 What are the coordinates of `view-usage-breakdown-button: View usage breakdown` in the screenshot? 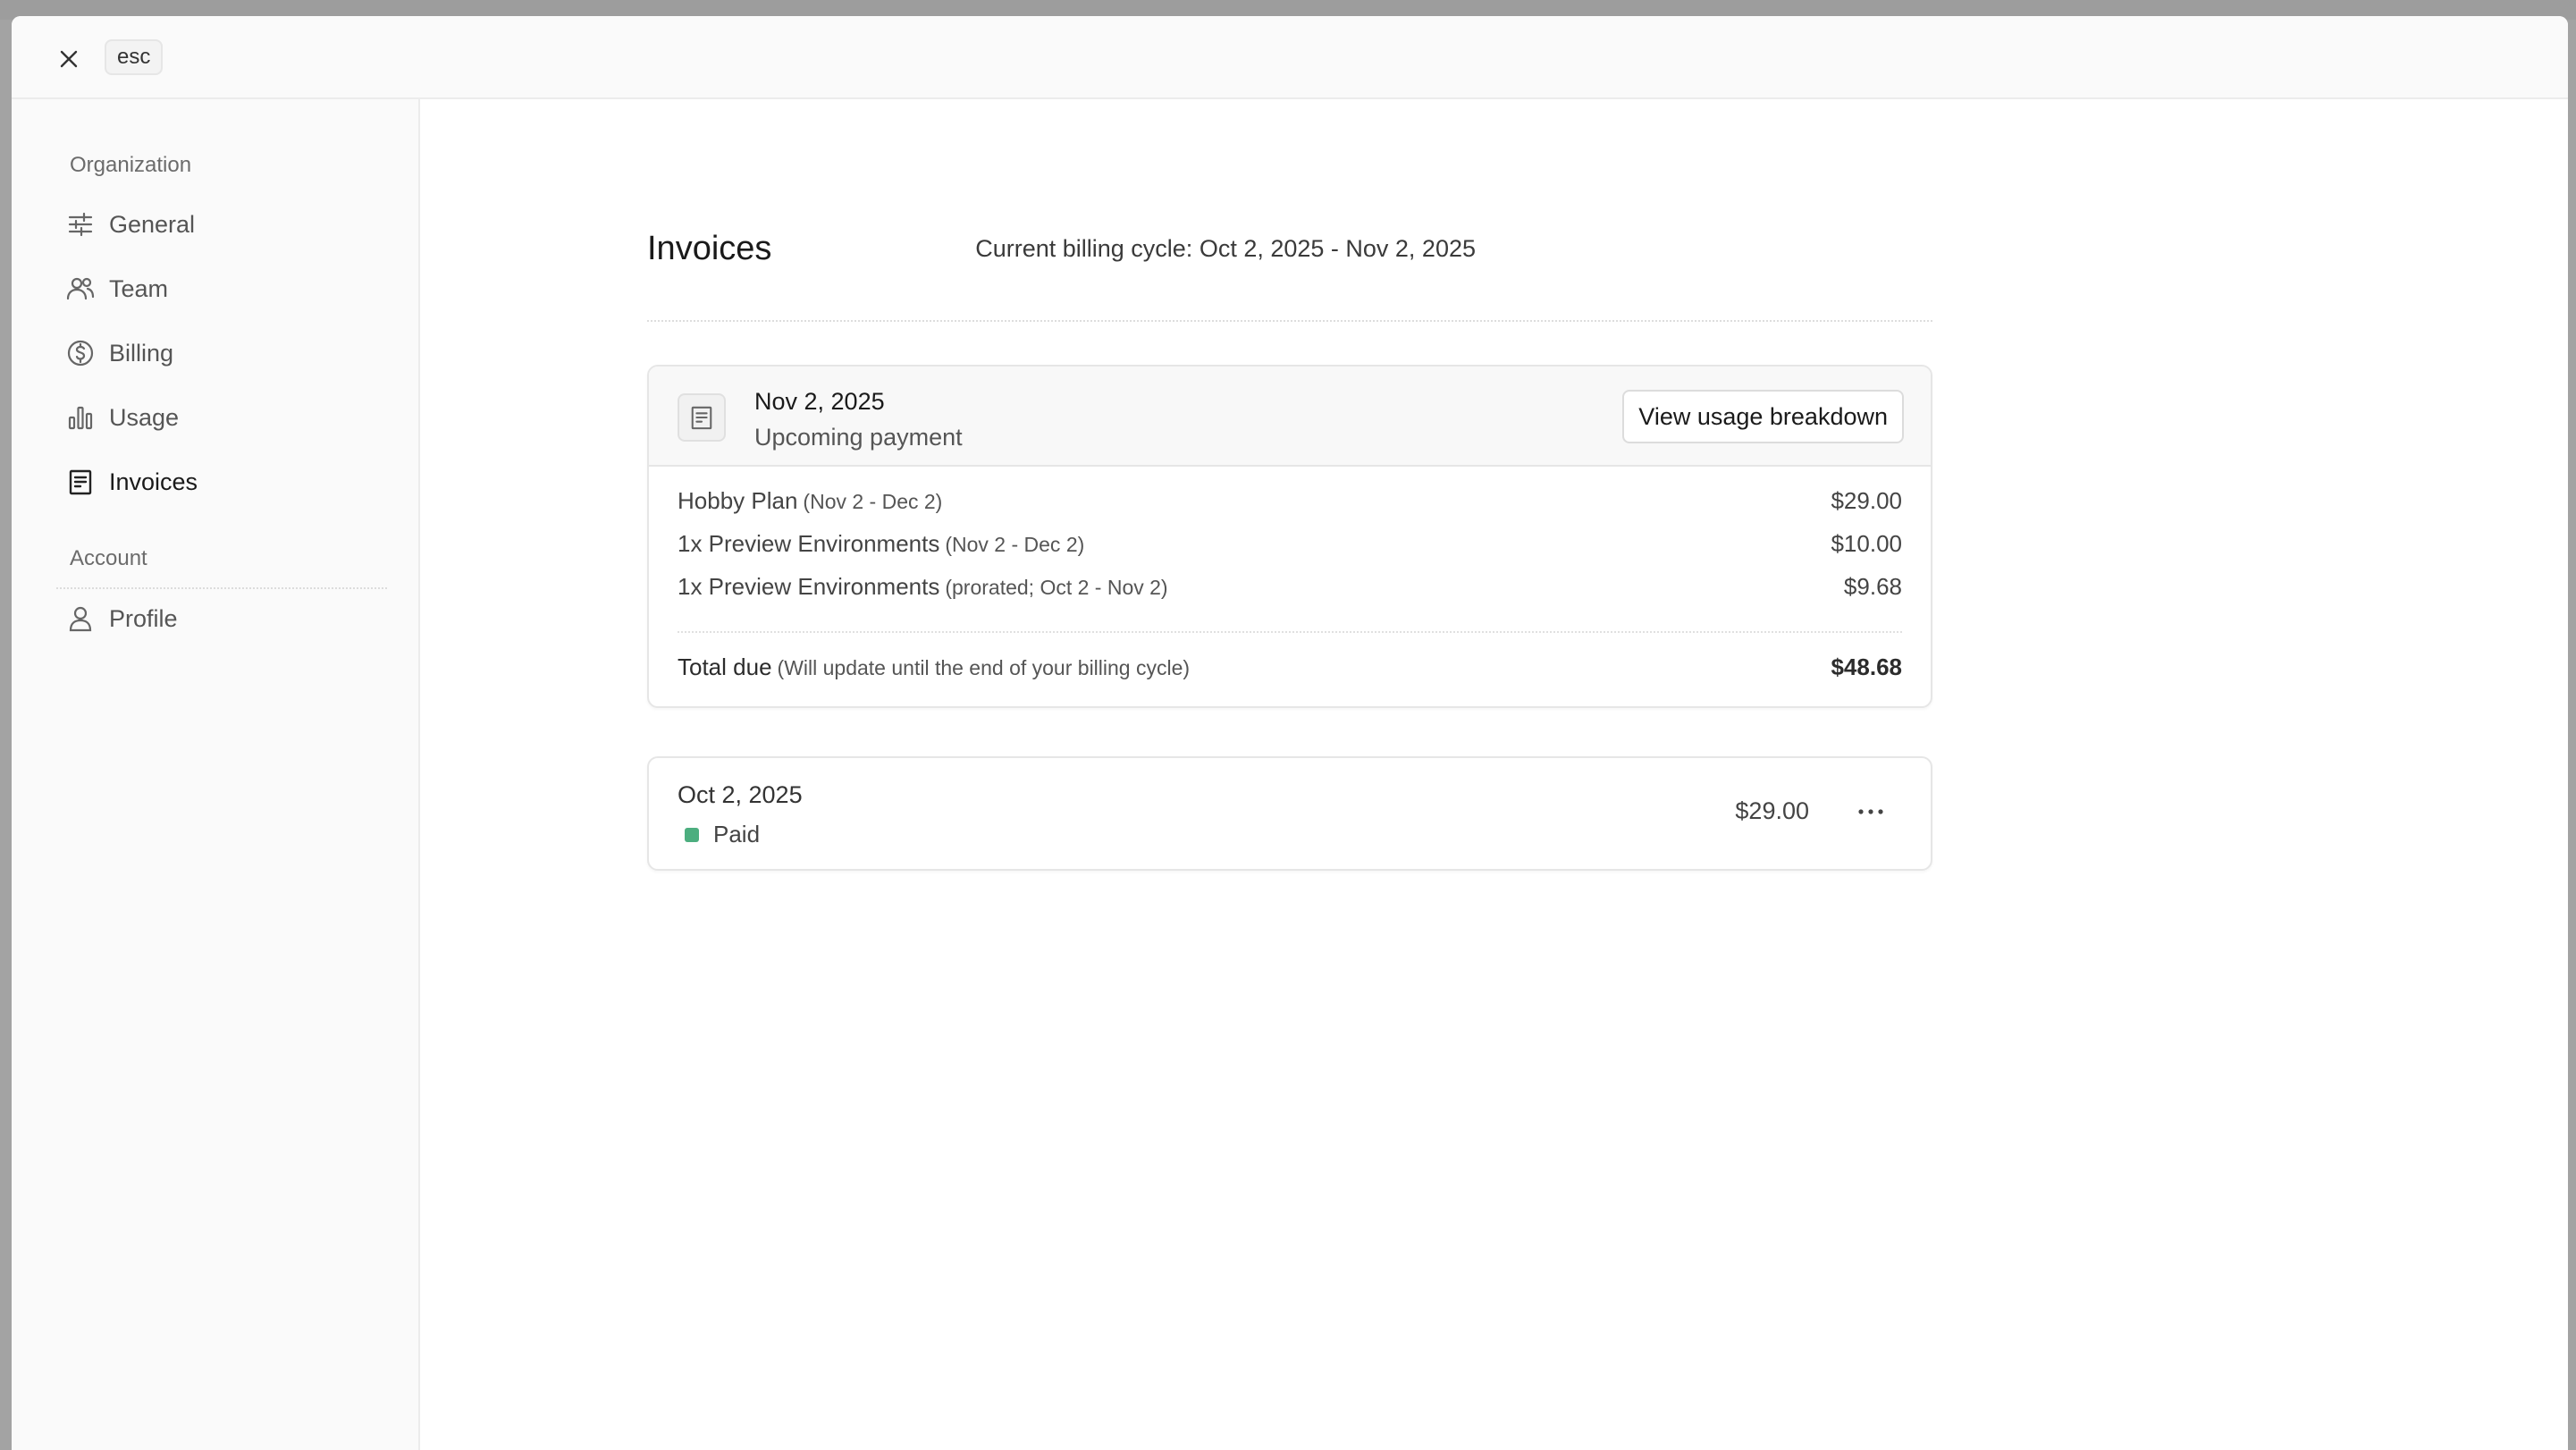 It's located at (1763, 417).